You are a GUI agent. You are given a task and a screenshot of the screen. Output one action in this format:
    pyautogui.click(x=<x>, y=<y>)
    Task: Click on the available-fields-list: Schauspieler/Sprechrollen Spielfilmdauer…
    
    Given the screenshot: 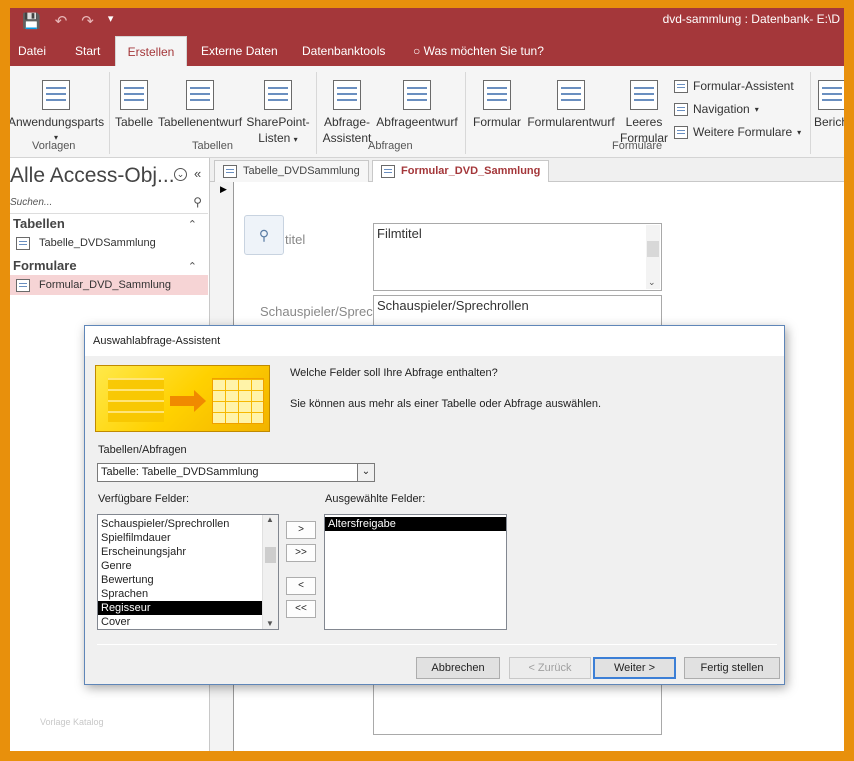 What is the action you would take?
    pyautogui.click(x=188, y=572)
    